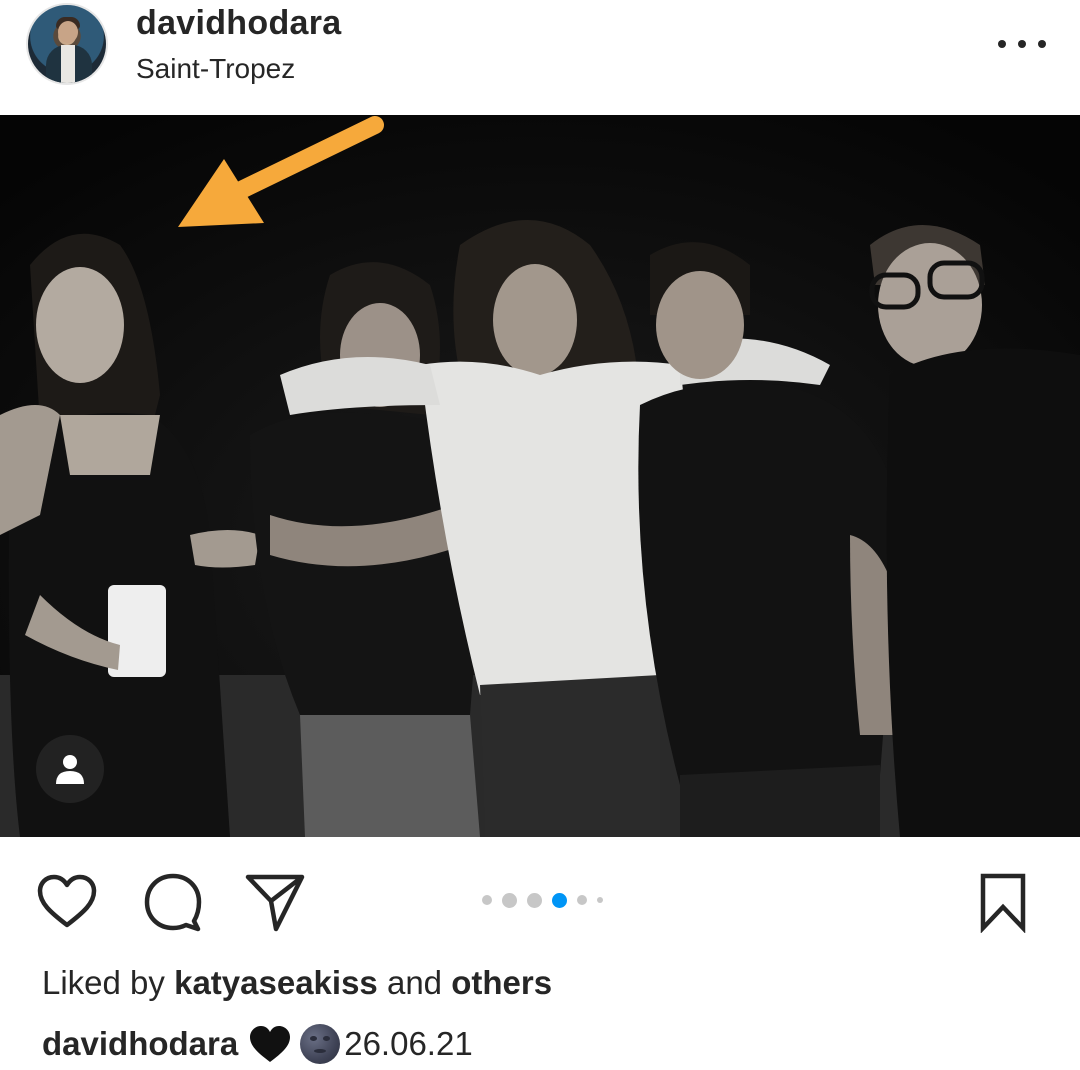 The image size is (1080, 1070). I want to click on like-button, so click(67, 902).